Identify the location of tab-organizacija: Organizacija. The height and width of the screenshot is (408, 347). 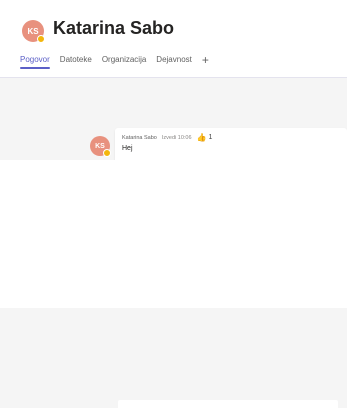
(124, 62).